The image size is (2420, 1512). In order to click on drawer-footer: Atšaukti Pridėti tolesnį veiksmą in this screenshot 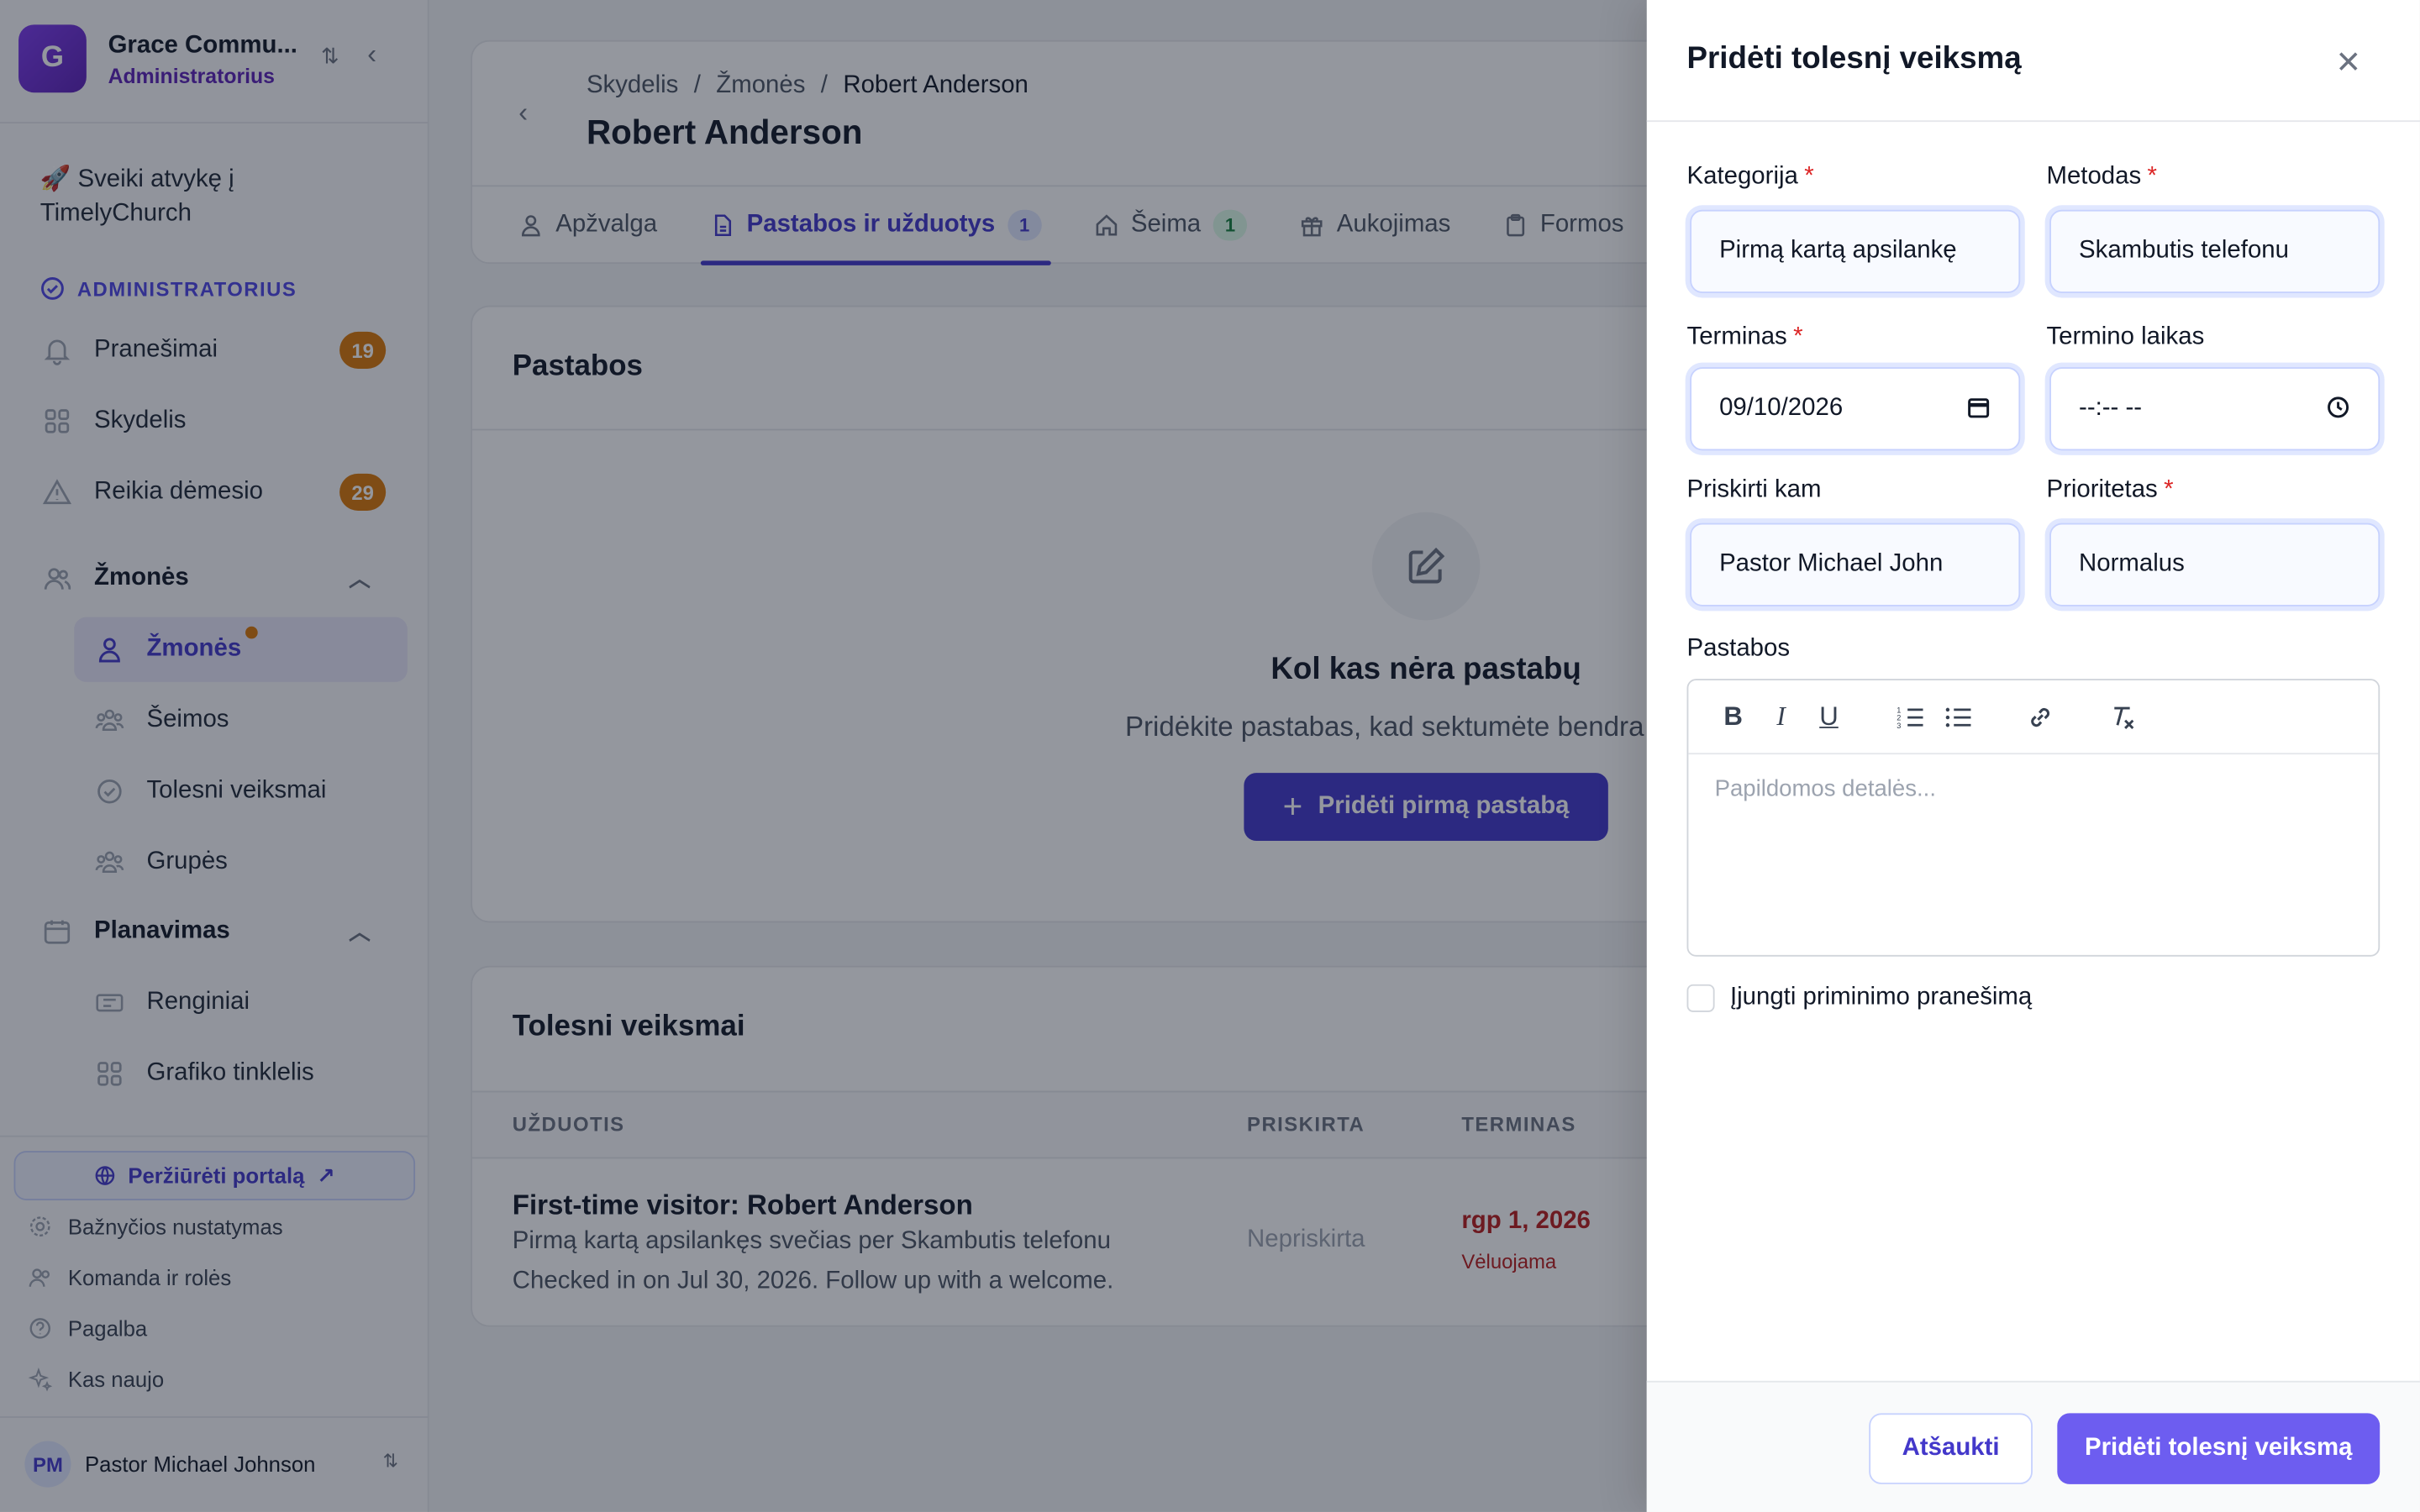, I will do `click(2033, 1446)`.